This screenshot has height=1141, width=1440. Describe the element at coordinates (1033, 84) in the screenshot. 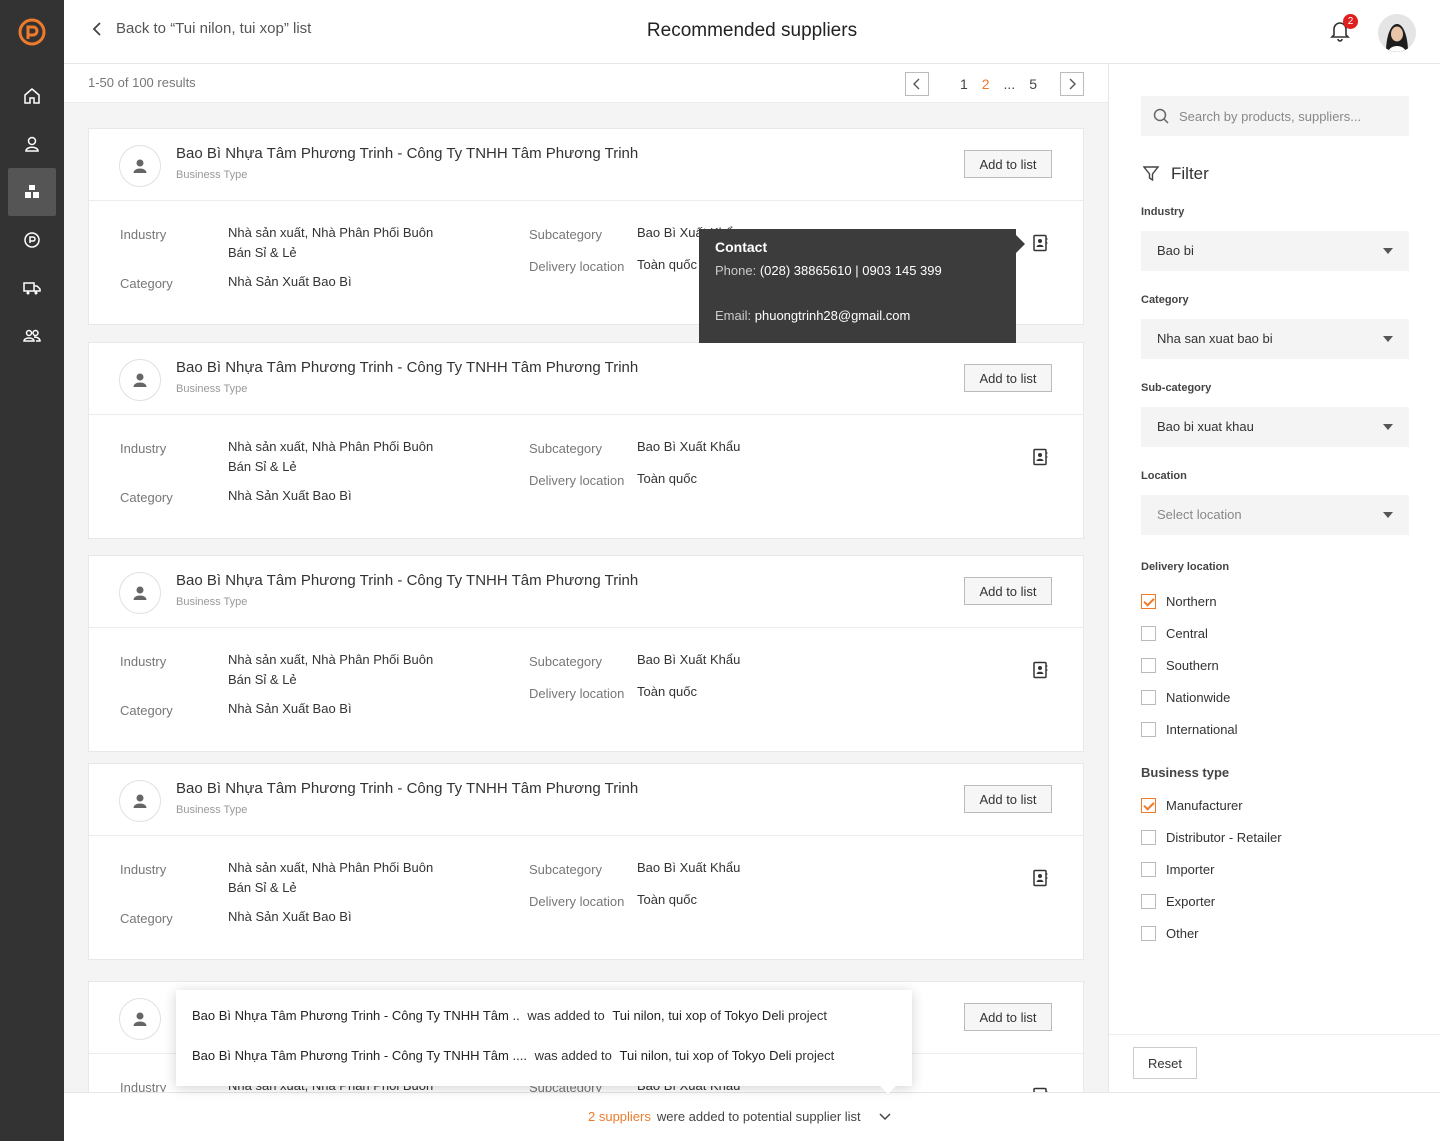

I see `page-5: 5` at that location.